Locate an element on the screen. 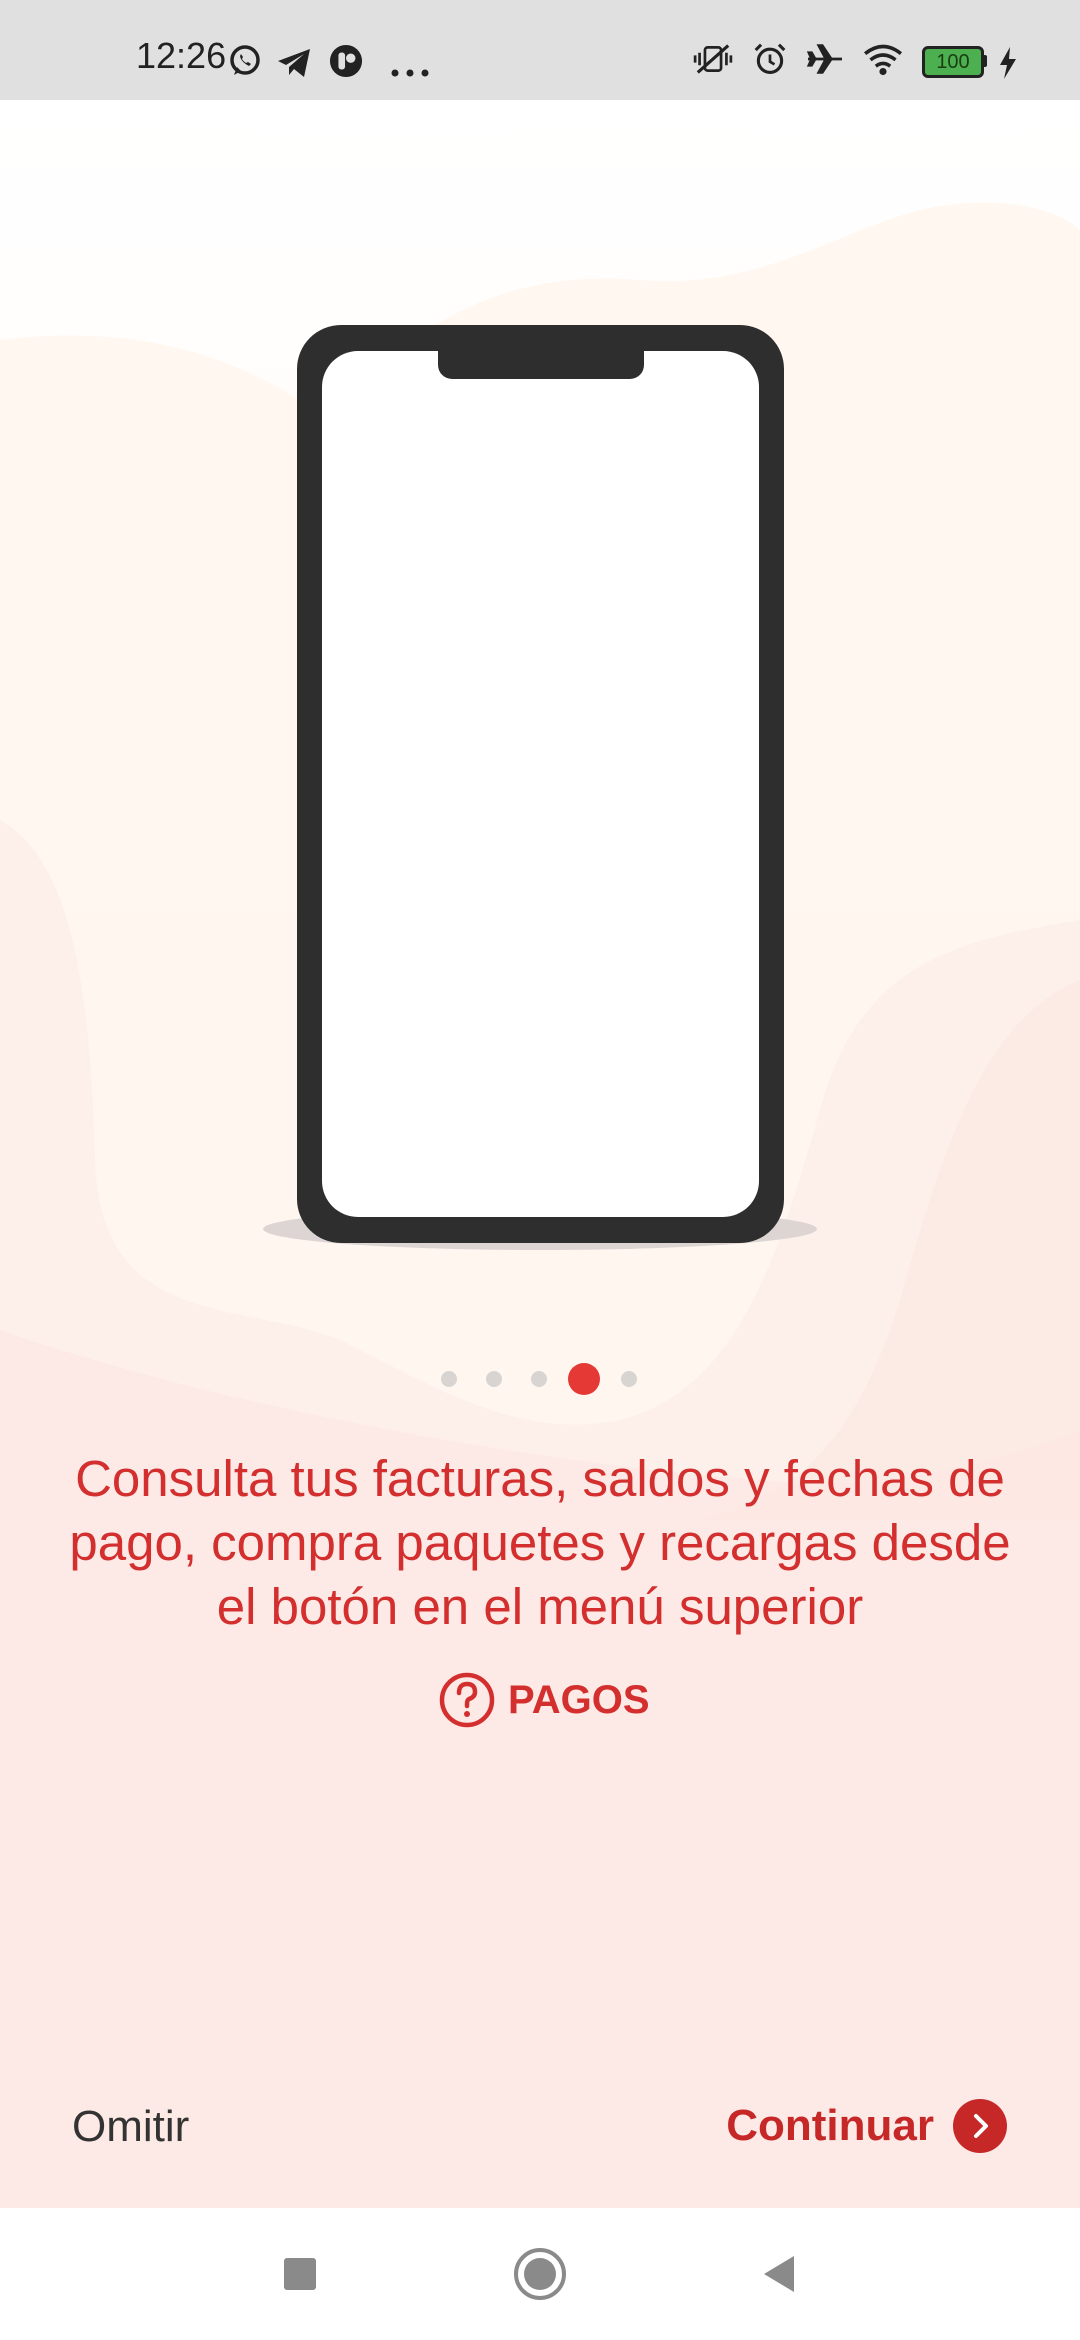 The image size is (1080, 2340). chevron-right-circle-icon is located at coordinates (980, 2126).